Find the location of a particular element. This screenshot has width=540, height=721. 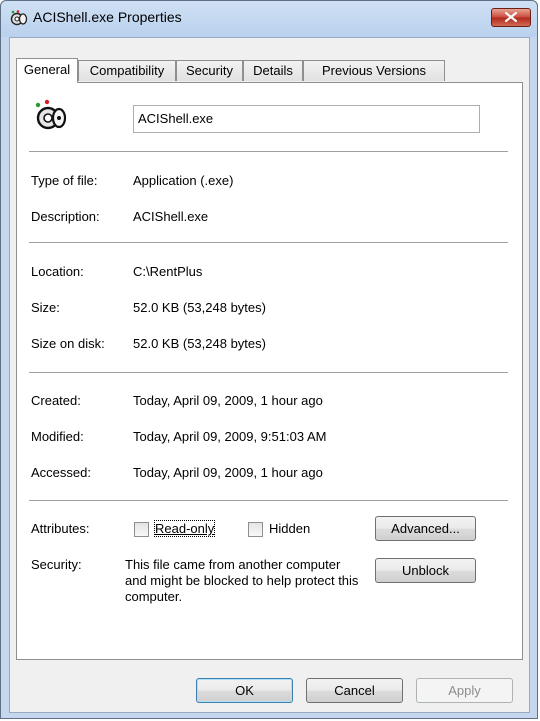

tab-security: Security is located at coordinates (209, 70).